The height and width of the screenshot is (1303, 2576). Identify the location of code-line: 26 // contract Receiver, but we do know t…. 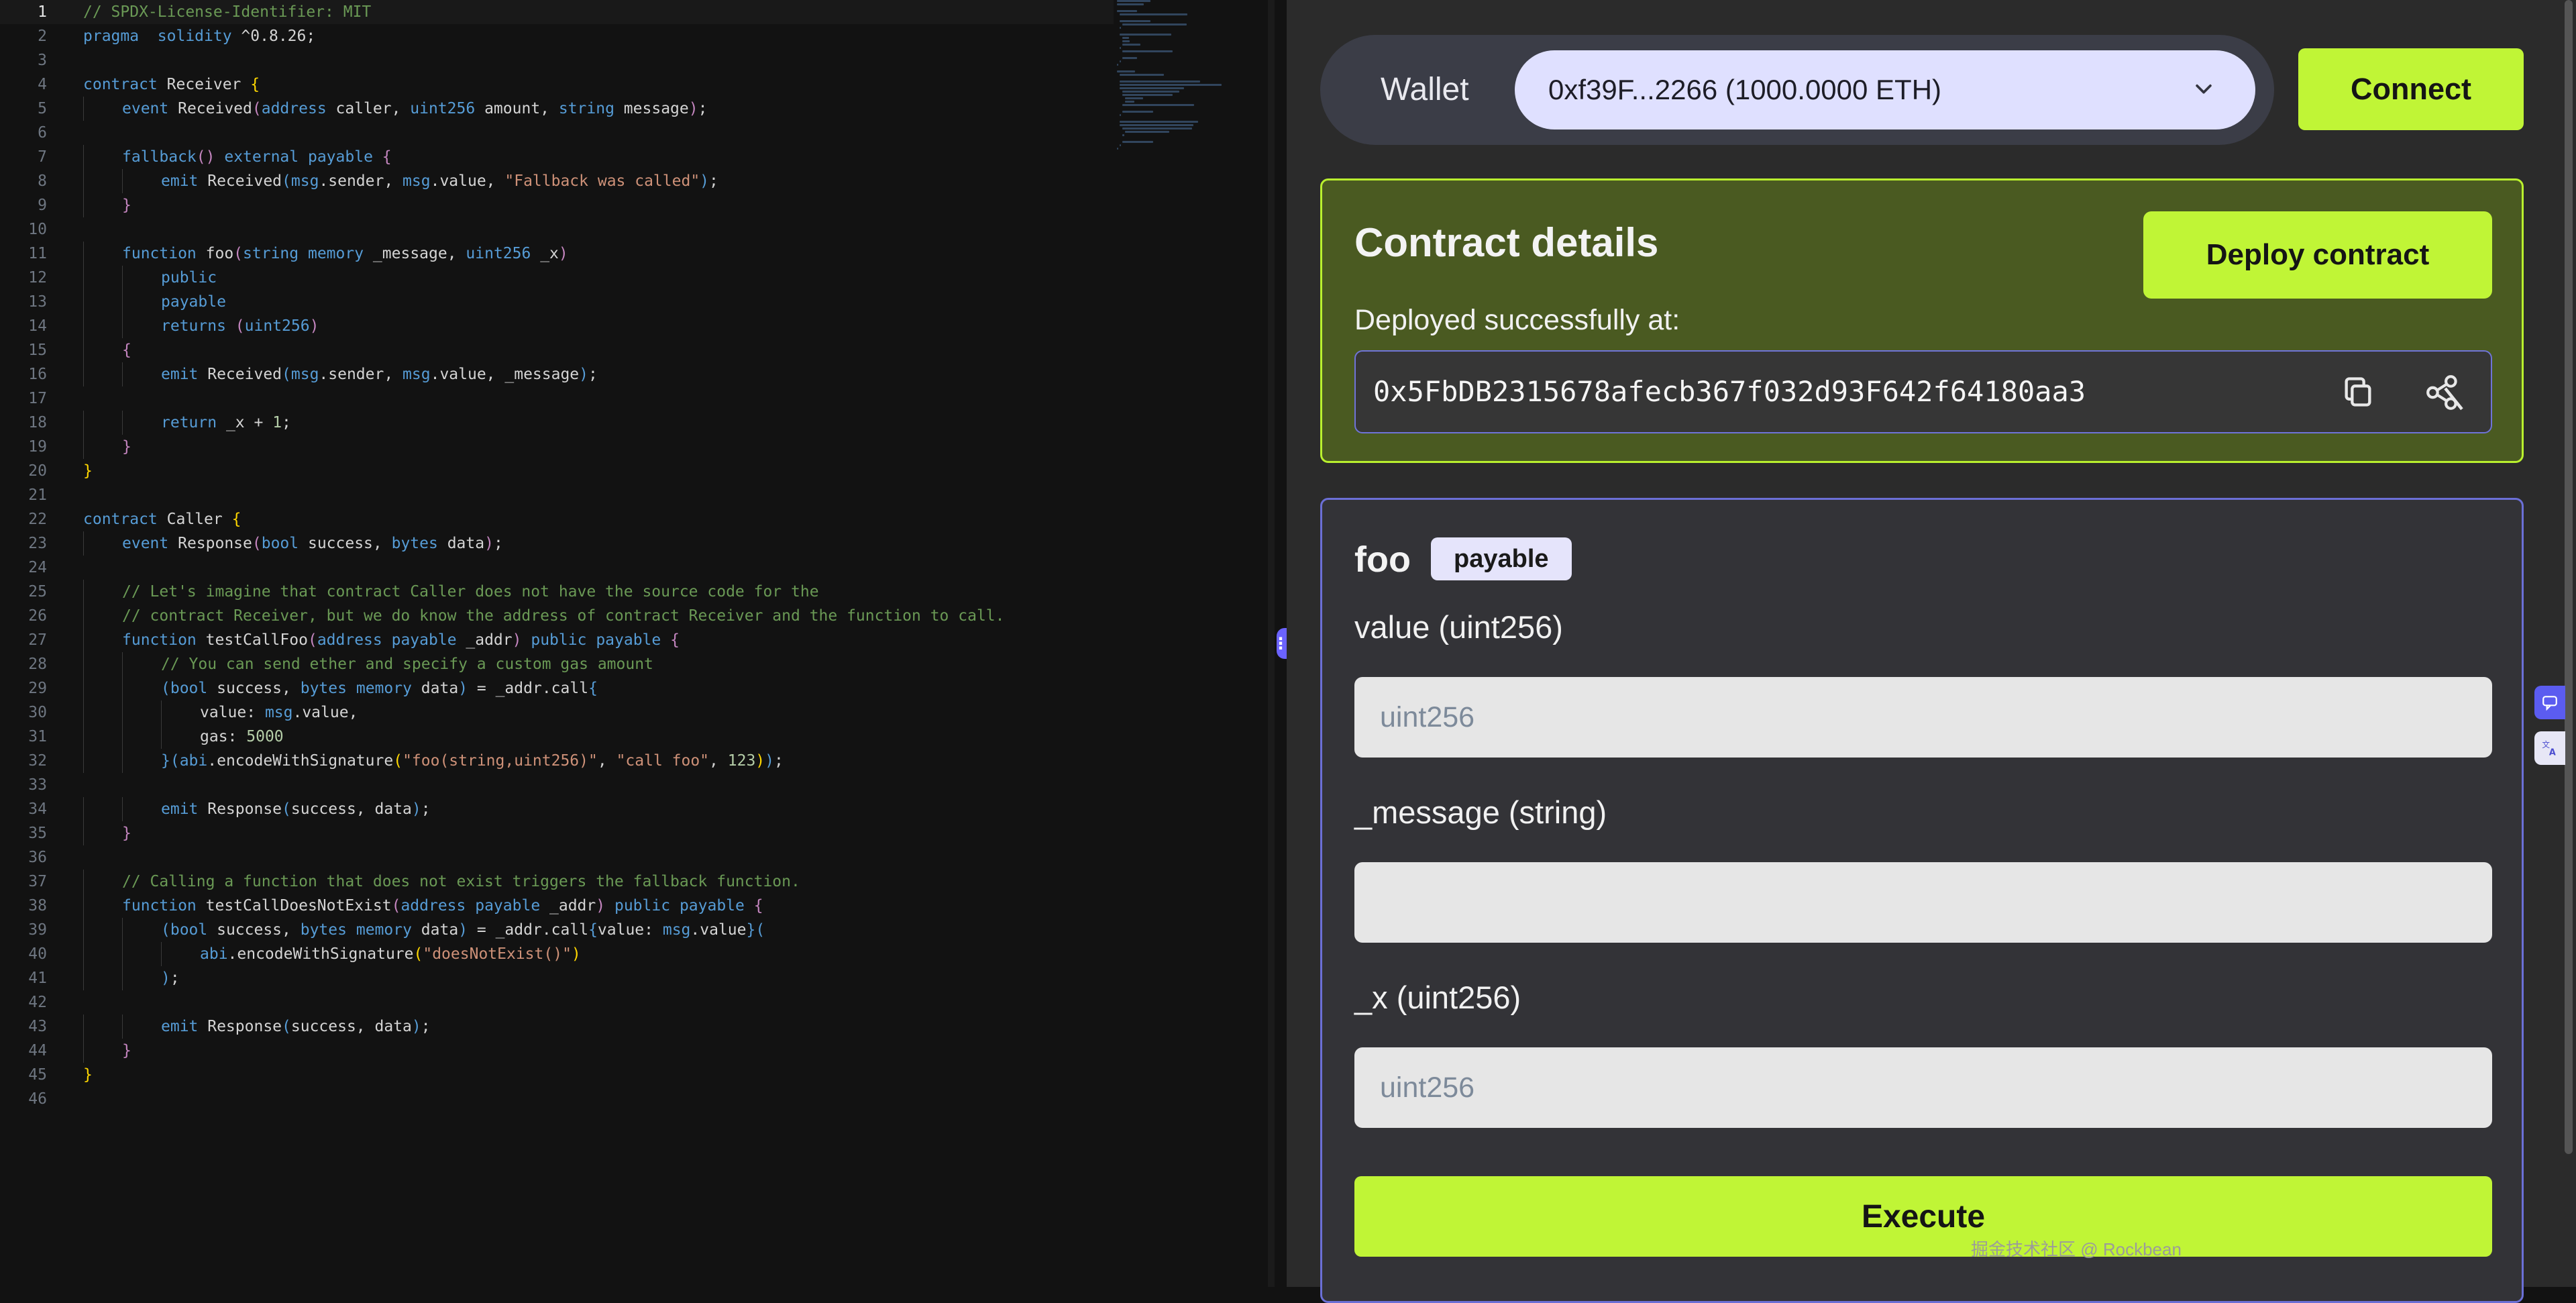
(557, 616).